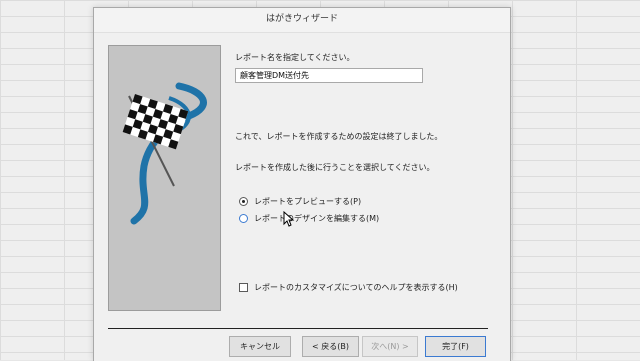 The width and height of the screenshot is (640, 361). Describe the element at coordinates (243, 201) in the screenshot. I see `radio-preview` at that location.